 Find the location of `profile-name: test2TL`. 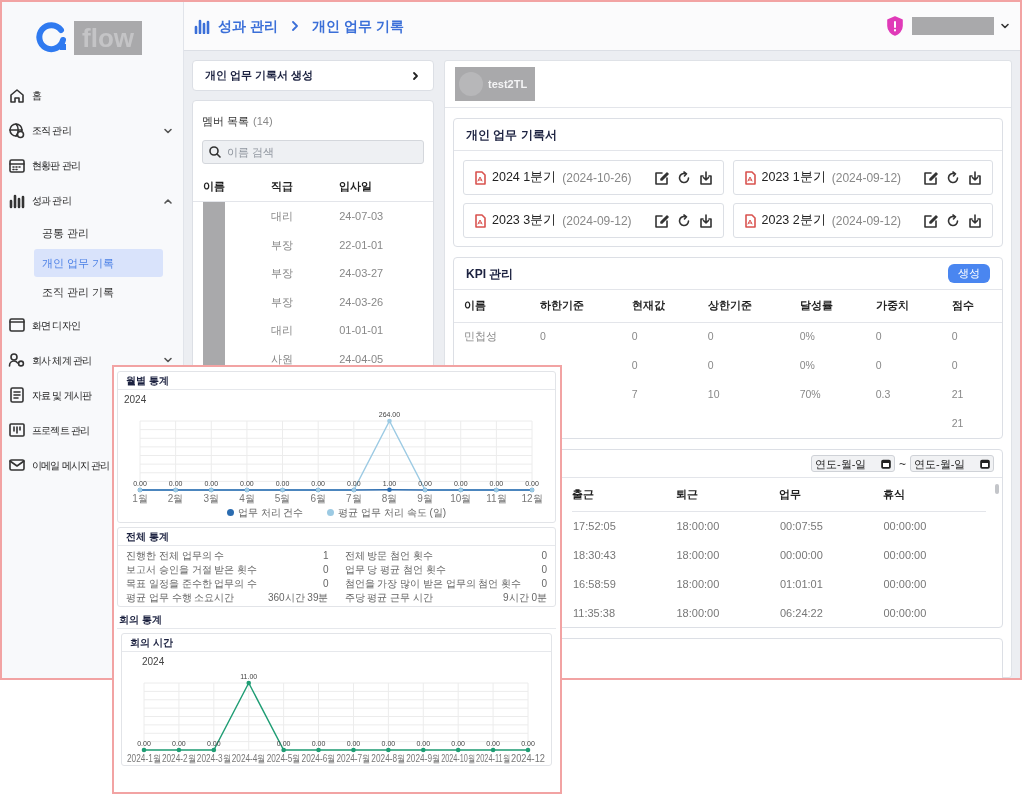

profile-name: test2TL is located at coordinates (508, 84).